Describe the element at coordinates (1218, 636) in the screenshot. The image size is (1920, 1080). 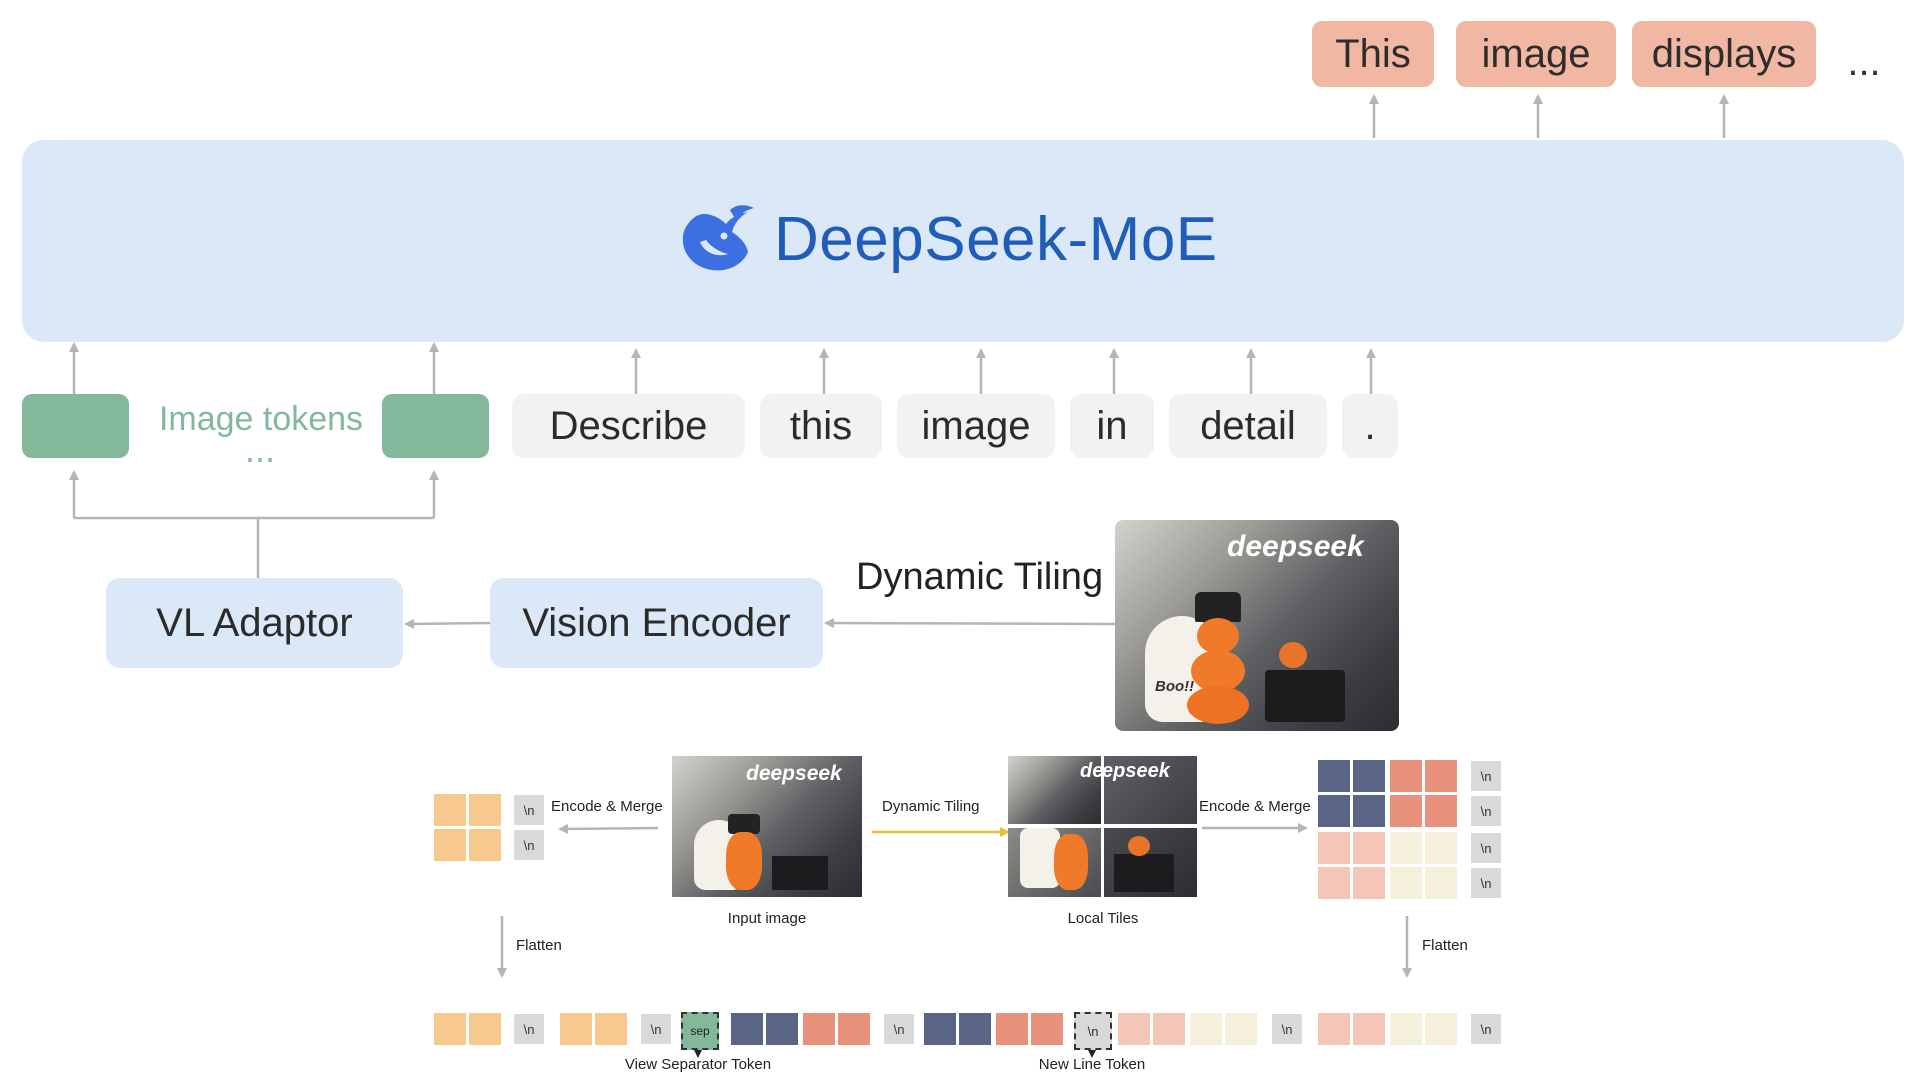
I see `pumpkin-top` at that location.